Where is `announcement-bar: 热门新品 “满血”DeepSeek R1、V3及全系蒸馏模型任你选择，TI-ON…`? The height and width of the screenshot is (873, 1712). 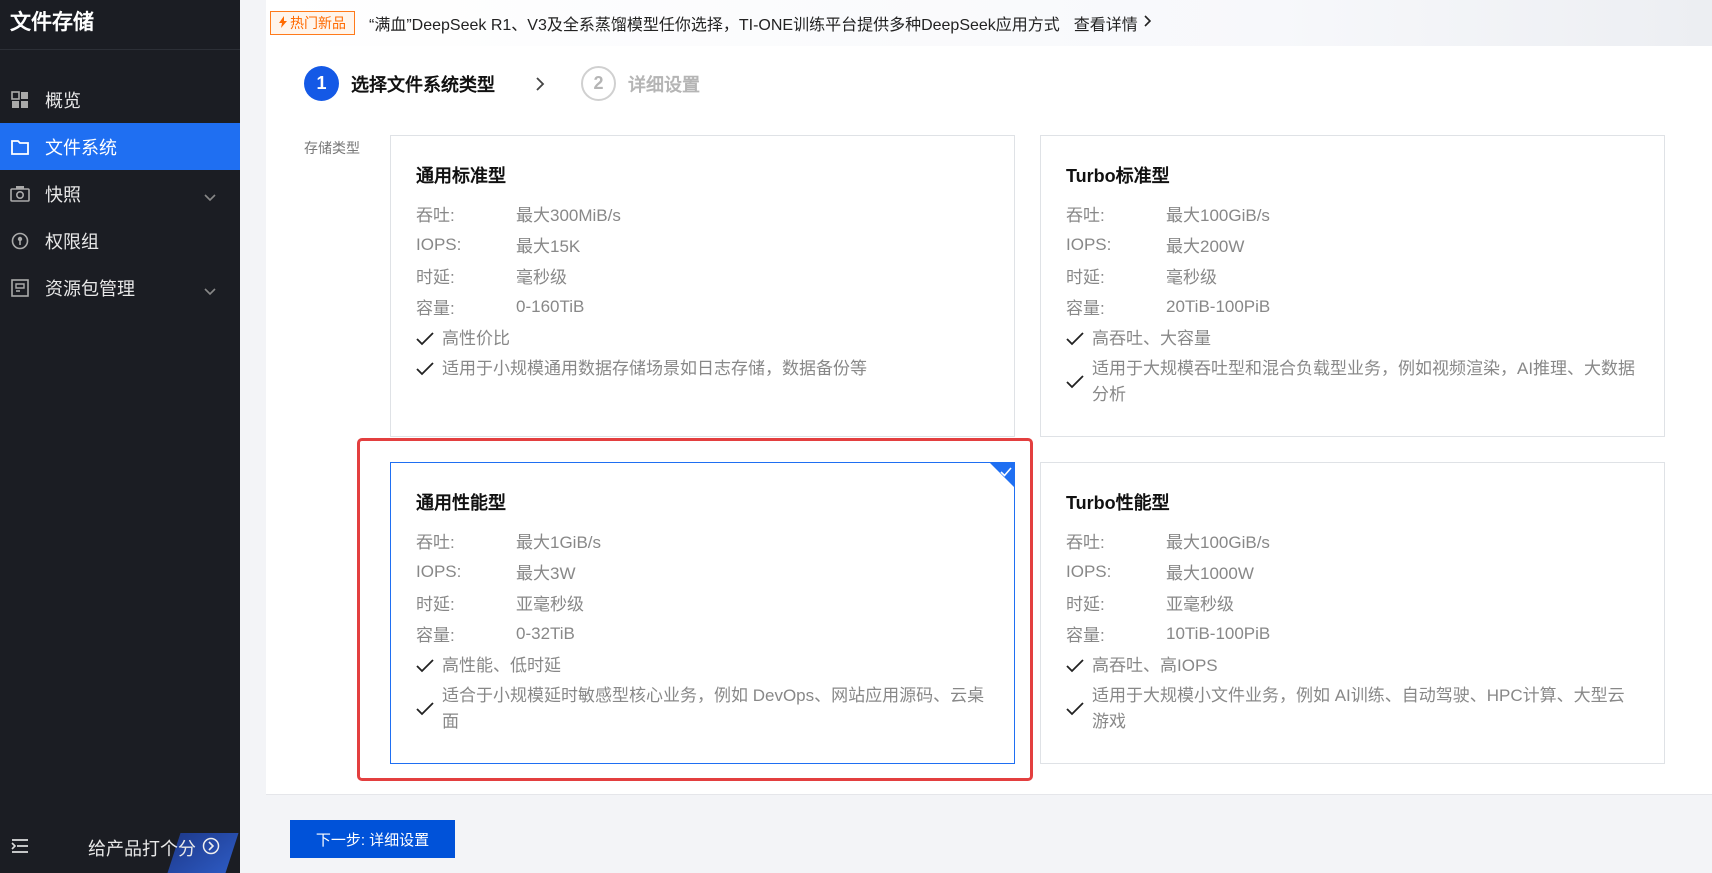
announcement-bar: 热门新品 “满血”DeepSeek R1、V3及全系蒸馏模型任你选择，TI-ON… is located at coordinates (989, 23).